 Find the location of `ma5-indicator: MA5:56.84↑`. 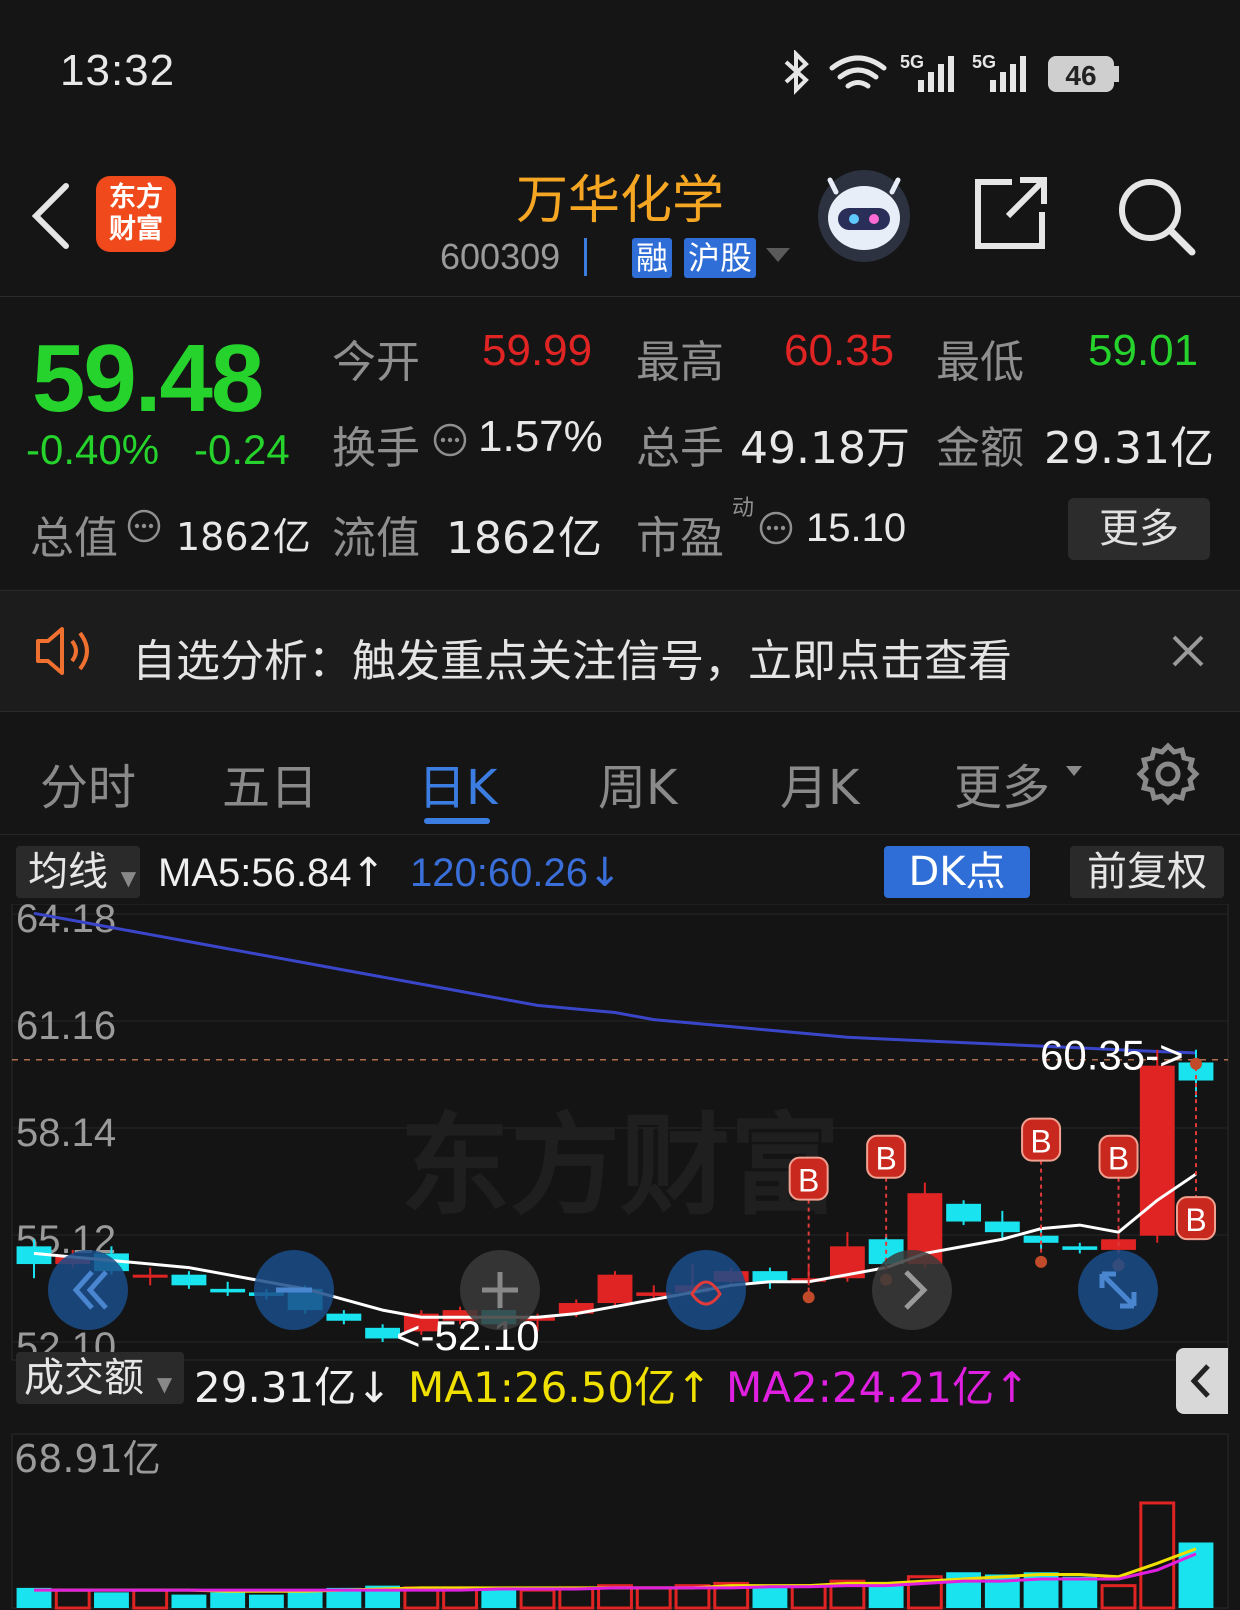

ma5-indicator: MA5:56.84↑ is located at coordinates (271, 873).